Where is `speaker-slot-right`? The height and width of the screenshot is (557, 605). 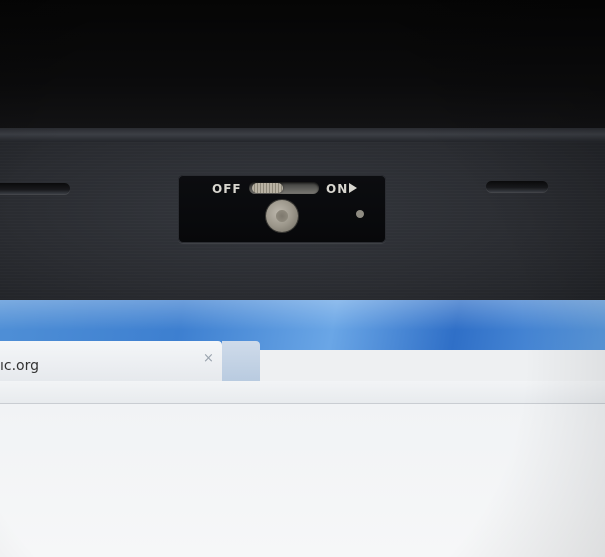 speaker-slot-right is located at coordinates (517, 186).